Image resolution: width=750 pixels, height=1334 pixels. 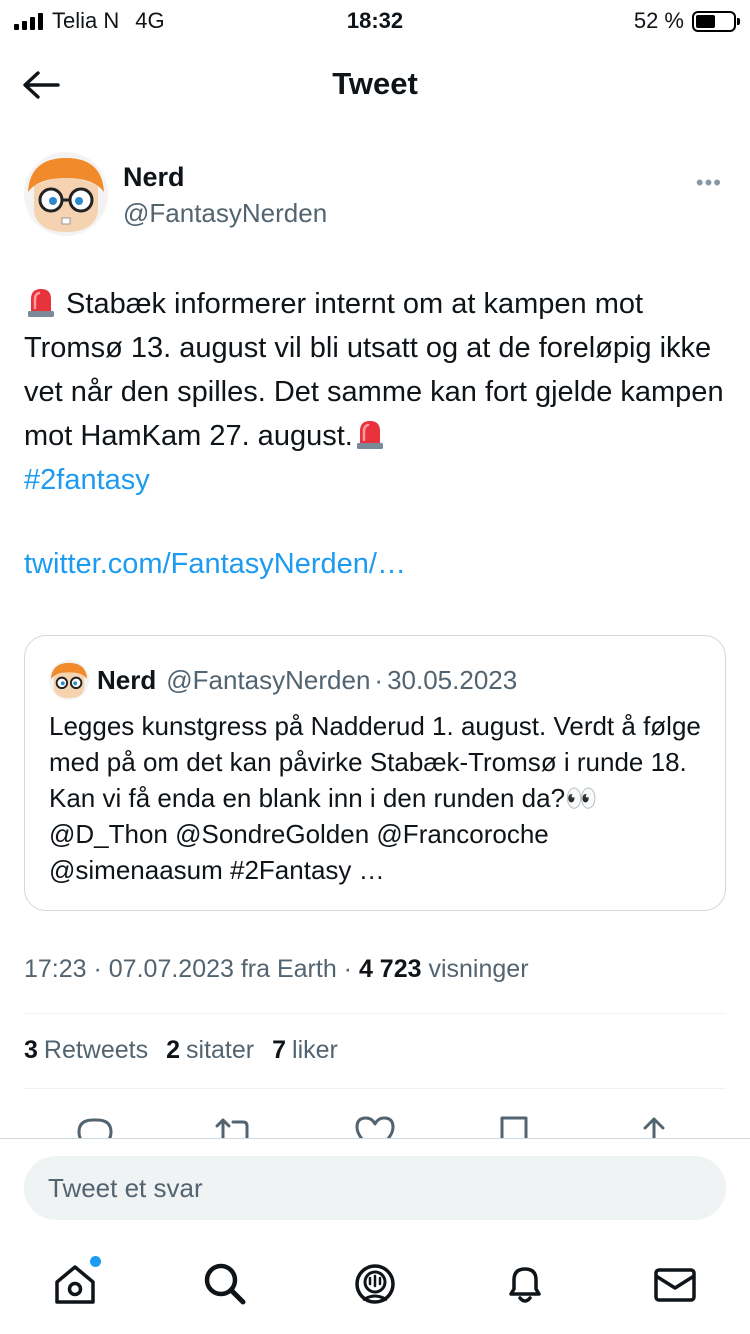 What do you see at coordinates (95, 1128) in the screenshot?
I see `reply-icon` at bounding box center [95, 1128].